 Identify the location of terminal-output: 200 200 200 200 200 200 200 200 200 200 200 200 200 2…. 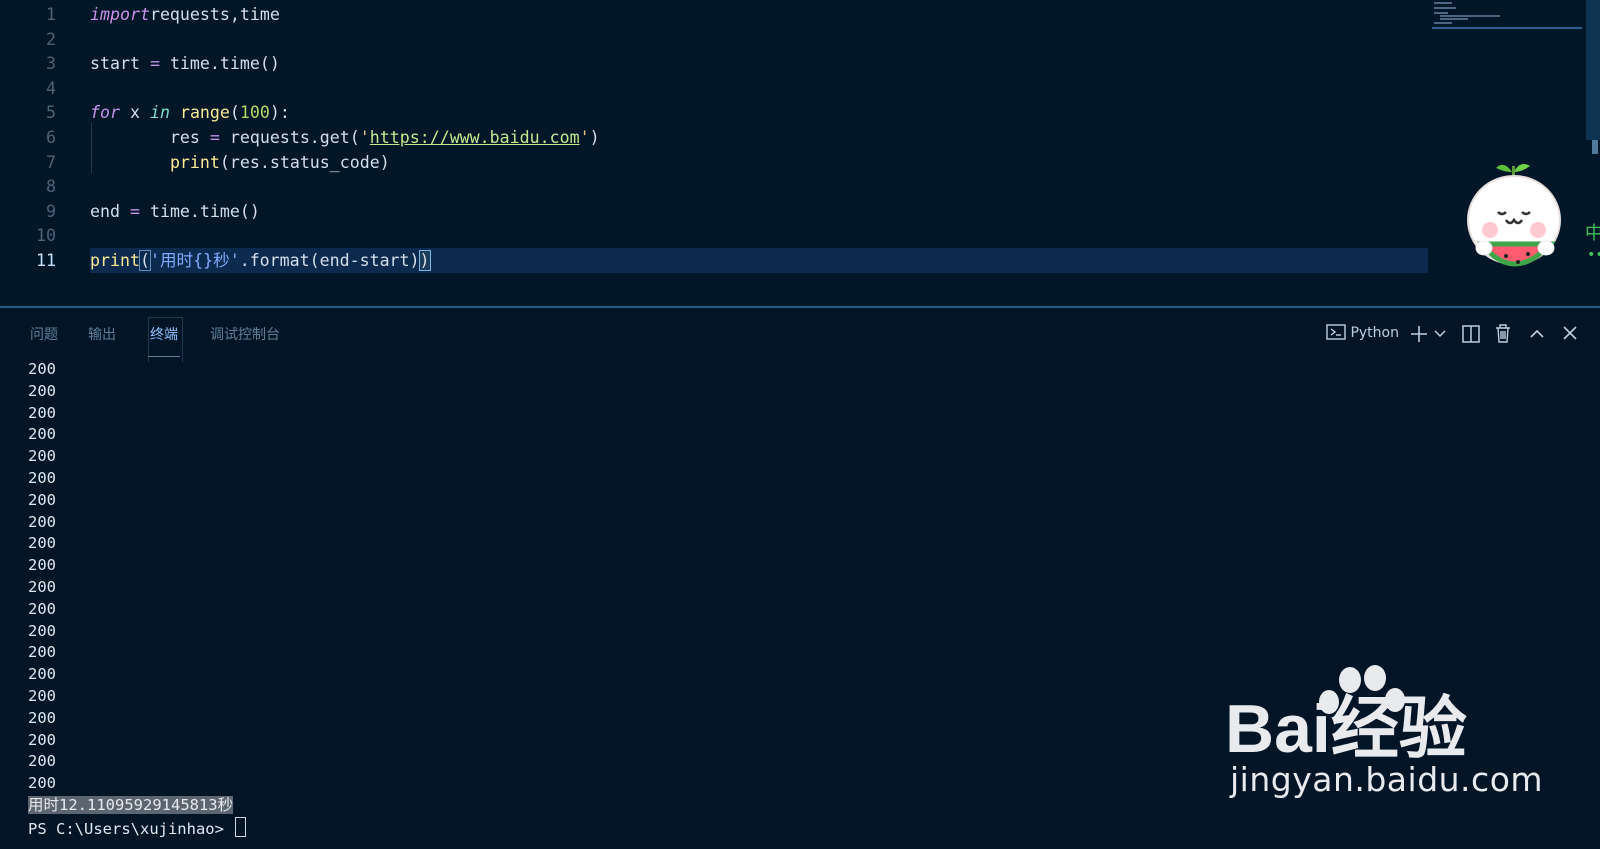
(137, 599).